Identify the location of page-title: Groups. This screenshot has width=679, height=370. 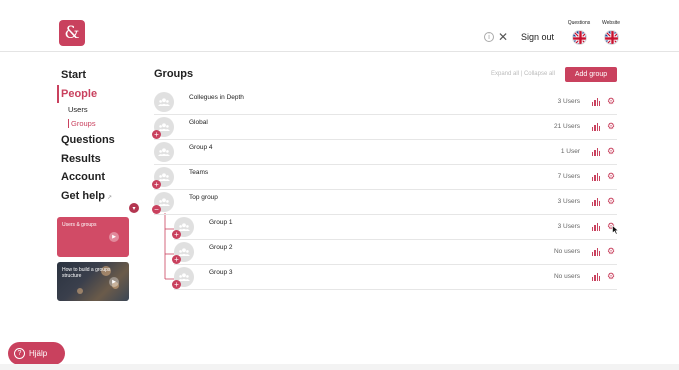
(174, 74).